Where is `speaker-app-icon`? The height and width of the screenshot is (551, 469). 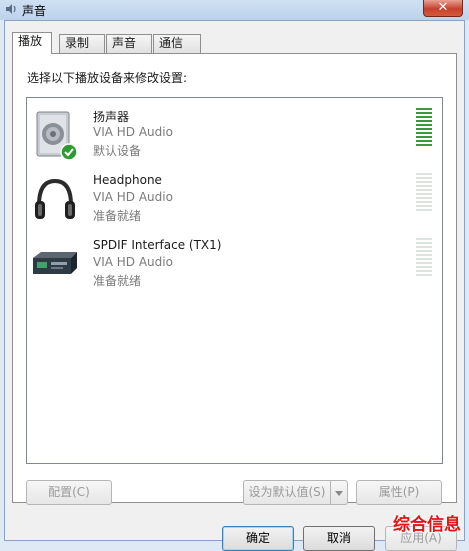
speaker-app-icon is located at coordinates (11, 9).